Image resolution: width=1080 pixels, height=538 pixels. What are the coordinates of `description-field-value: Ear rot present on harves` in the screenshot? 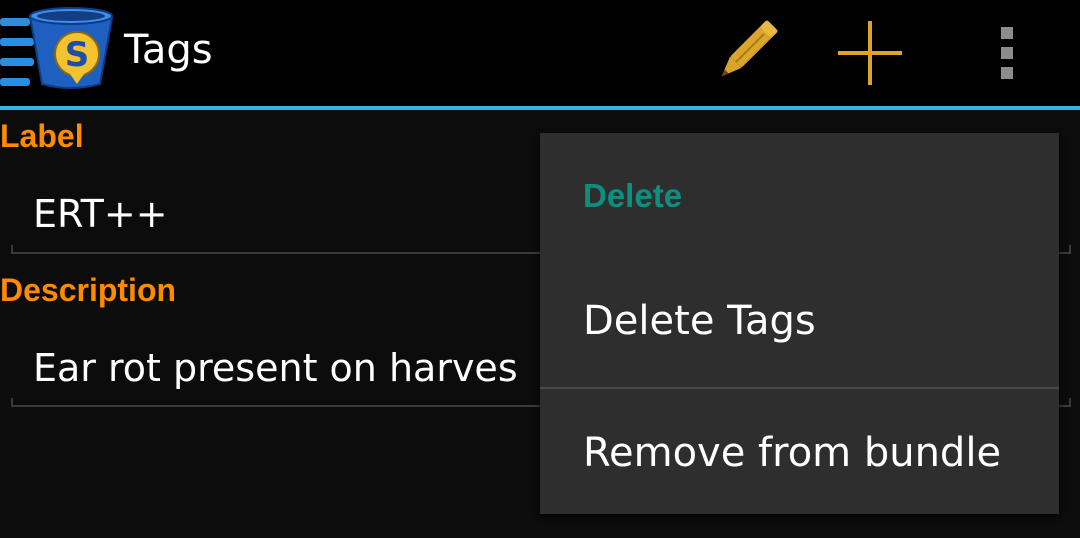 It's located at (290, 368).